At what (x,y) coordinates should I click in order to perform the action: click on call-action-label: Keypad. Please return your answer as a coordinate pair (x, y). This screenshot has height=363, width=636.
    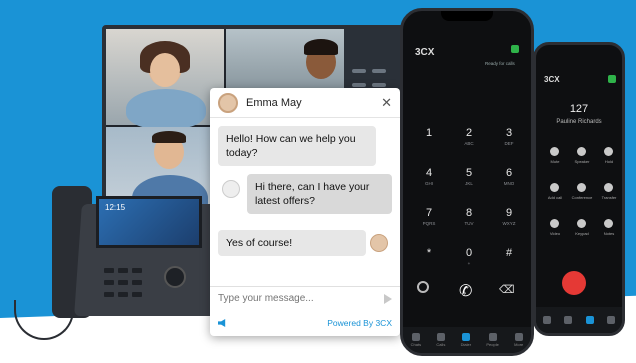
    Looking at the image, I should click on (582, 233).